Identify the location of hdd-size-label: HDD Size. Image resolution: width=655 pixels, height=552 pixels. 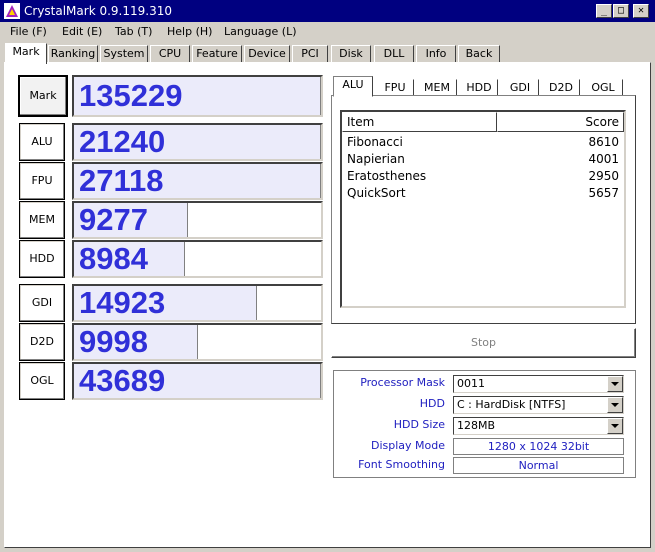
(419, 424).